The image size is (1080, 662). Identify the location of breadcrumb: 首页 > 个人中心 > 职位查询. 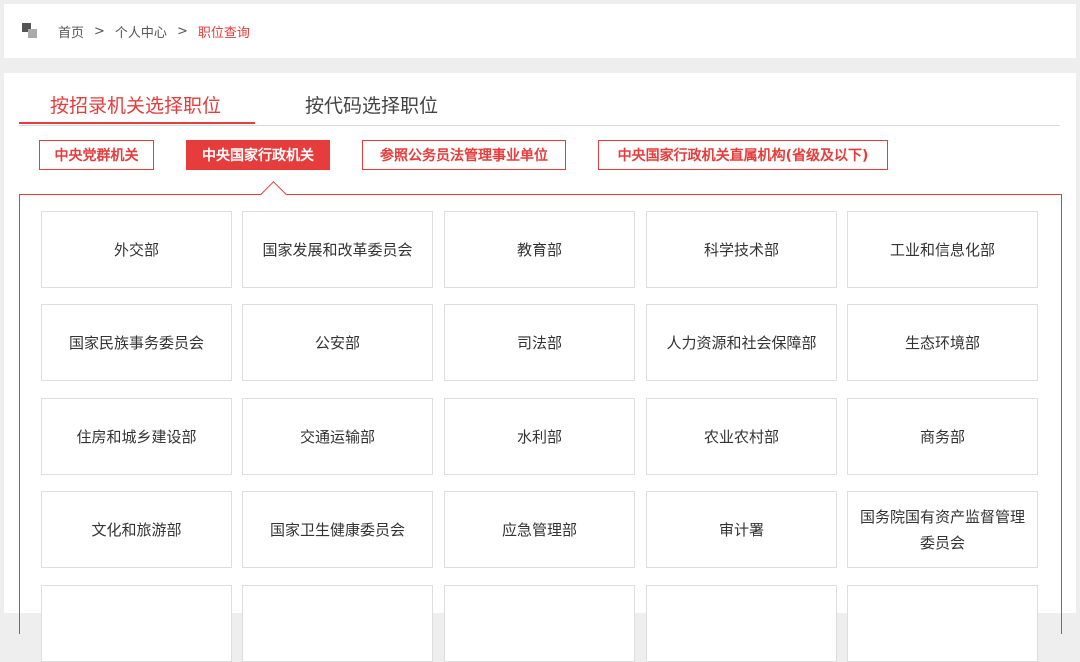
(540, 31).